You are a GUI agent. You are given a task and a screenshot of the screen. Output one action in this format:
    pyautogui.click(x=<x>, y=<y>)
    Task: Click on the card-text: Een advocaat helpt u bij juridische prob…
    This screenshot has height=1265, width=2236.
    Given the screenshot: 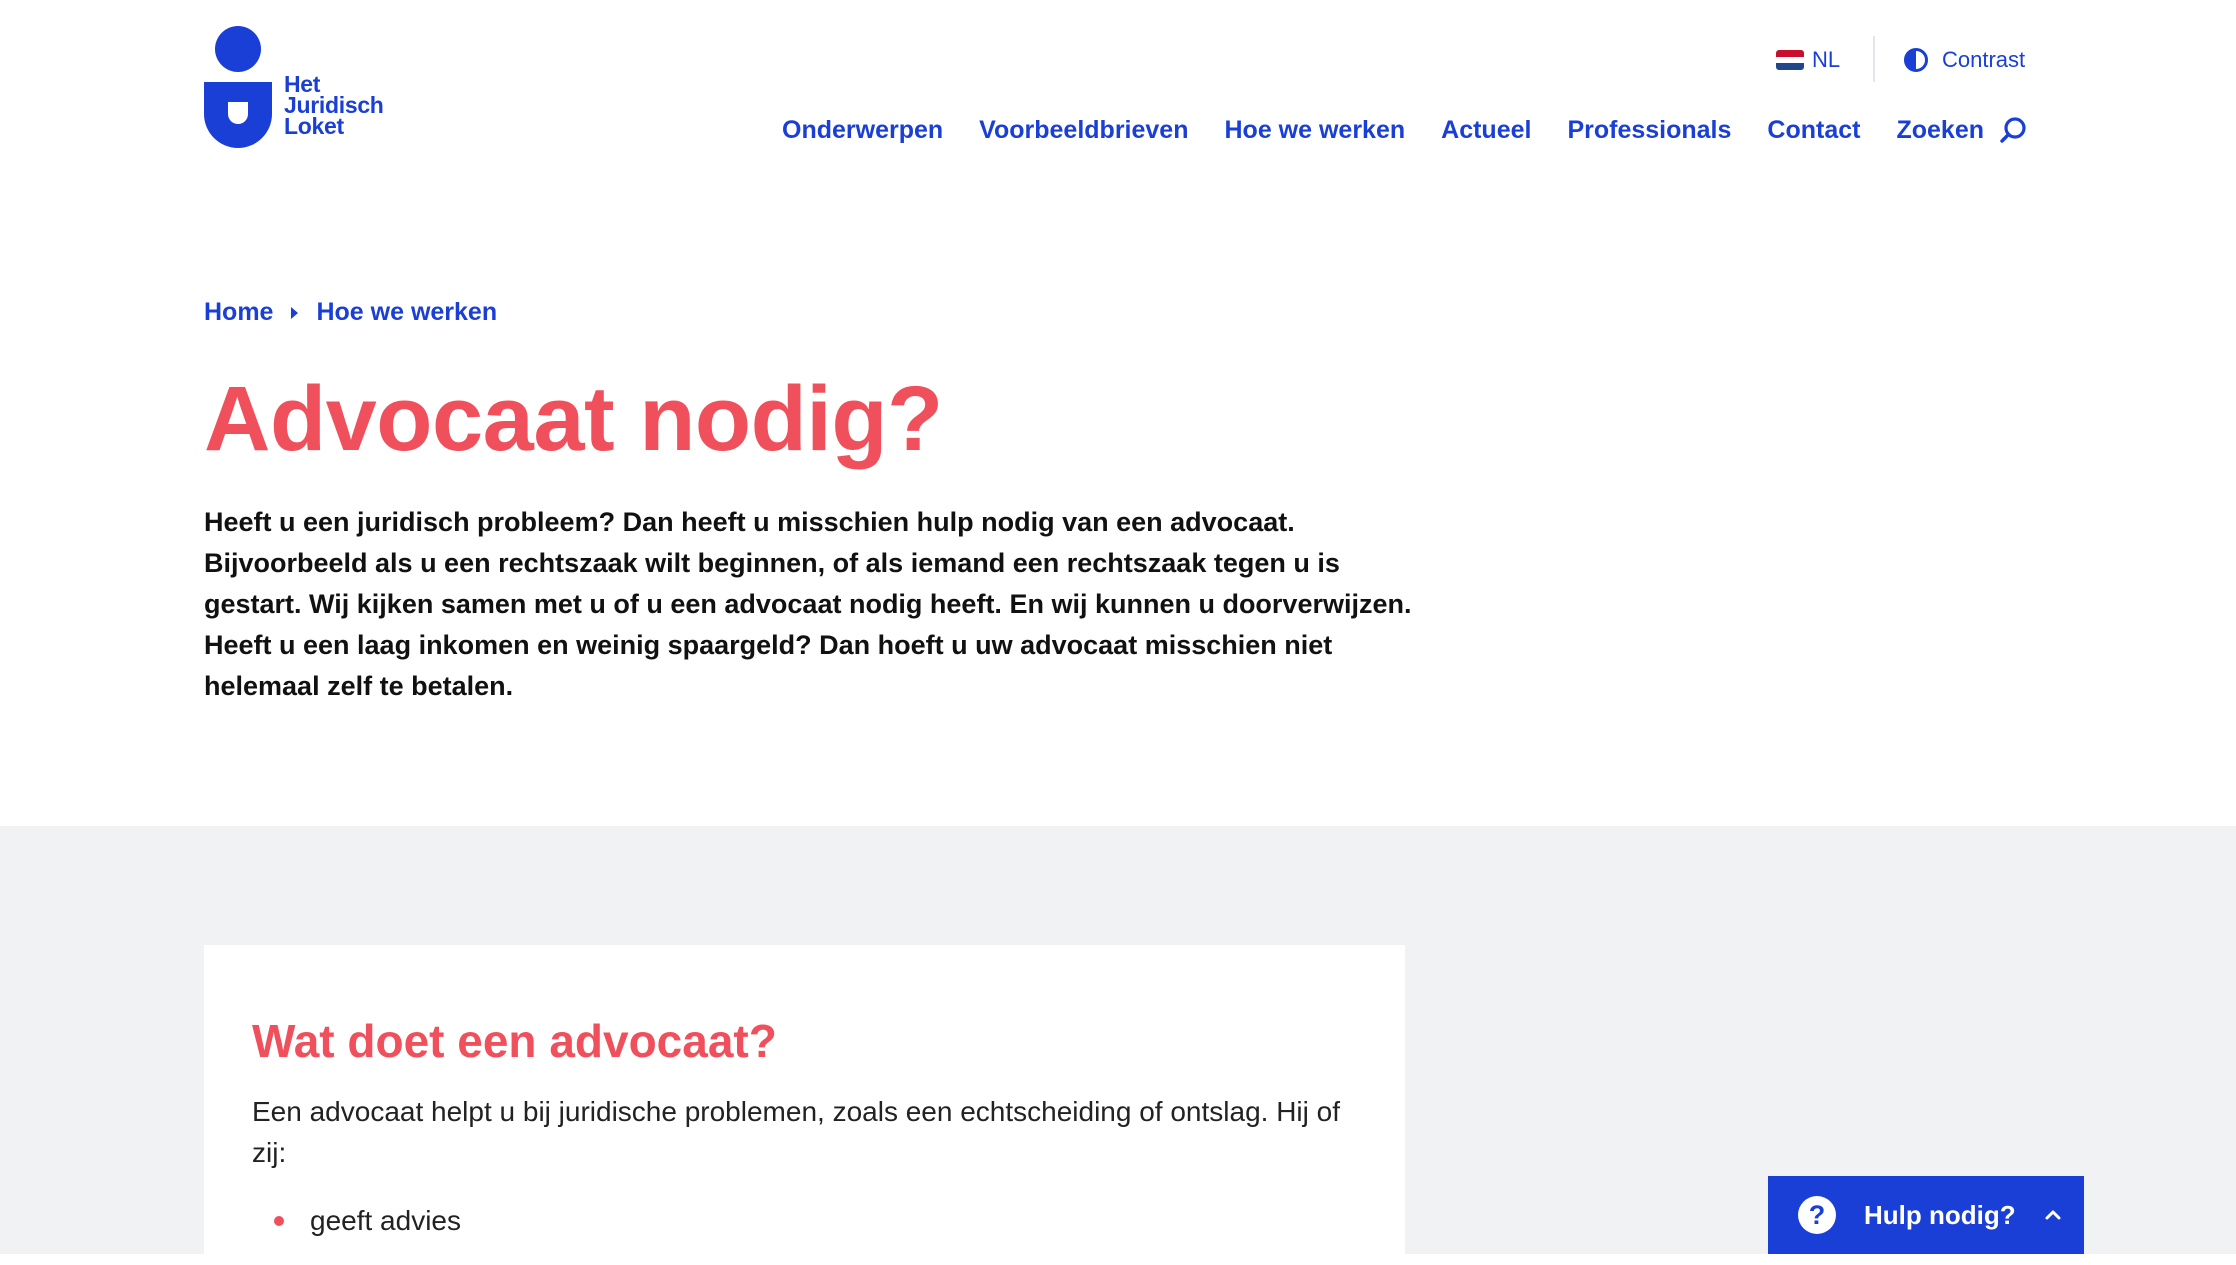 What is the action you would take?
    pyautogui.click(x=796, y=1132)
    